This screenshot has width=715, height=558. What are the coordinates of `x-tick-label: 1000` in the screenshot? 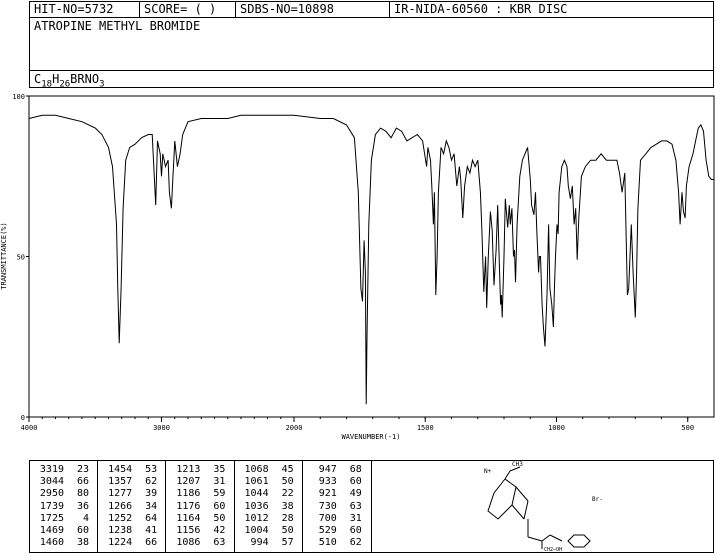 It's located at (556, 428).